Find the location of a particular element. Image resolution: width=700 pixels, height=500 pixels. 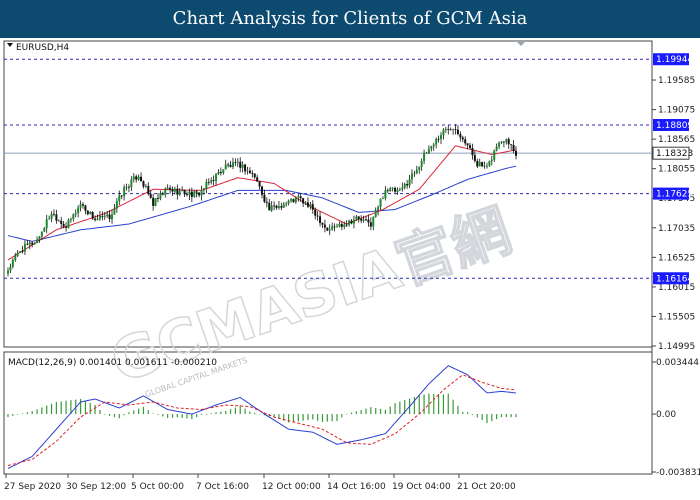

chart-banner-title: Chart Analysis for Clients of GCM Asia is located at coordinates (350, 19).